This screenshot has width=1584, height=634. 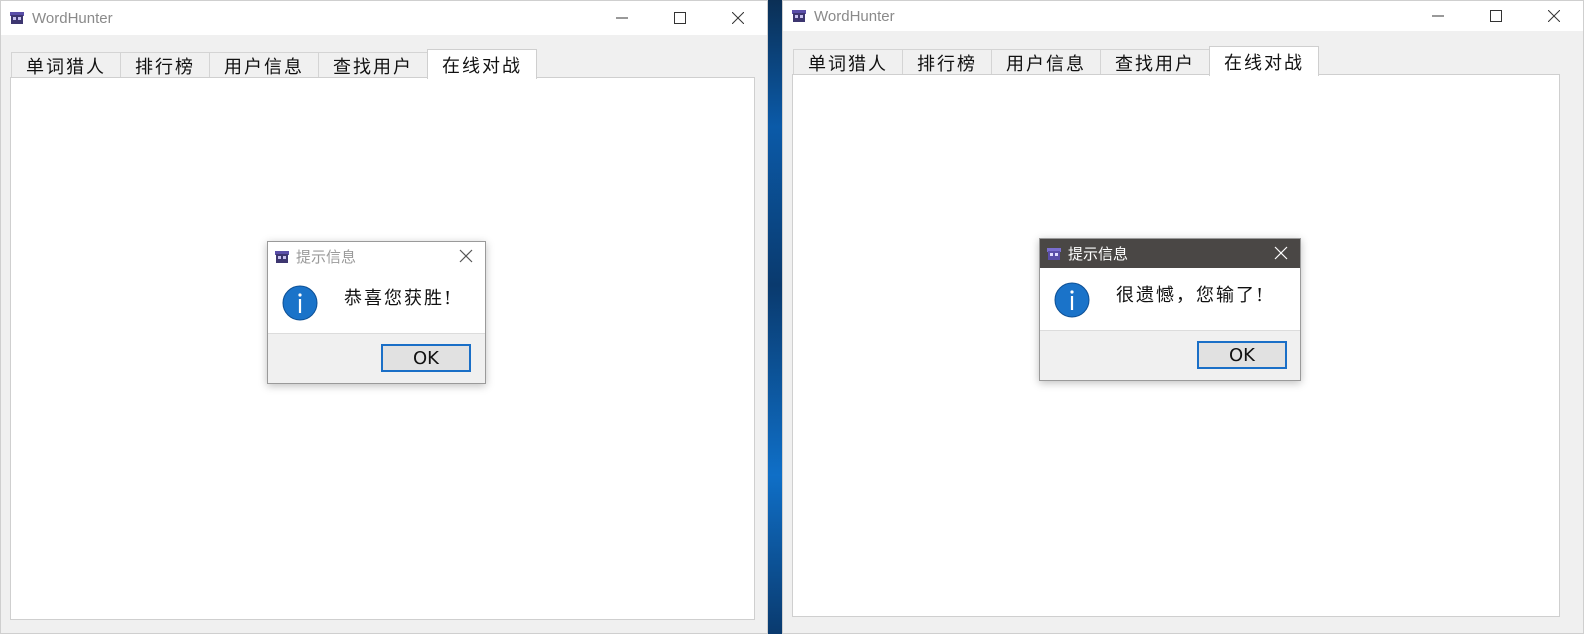 I want to click on dialog-message: 恭喜您获胜!, so click(x=399, y=298).